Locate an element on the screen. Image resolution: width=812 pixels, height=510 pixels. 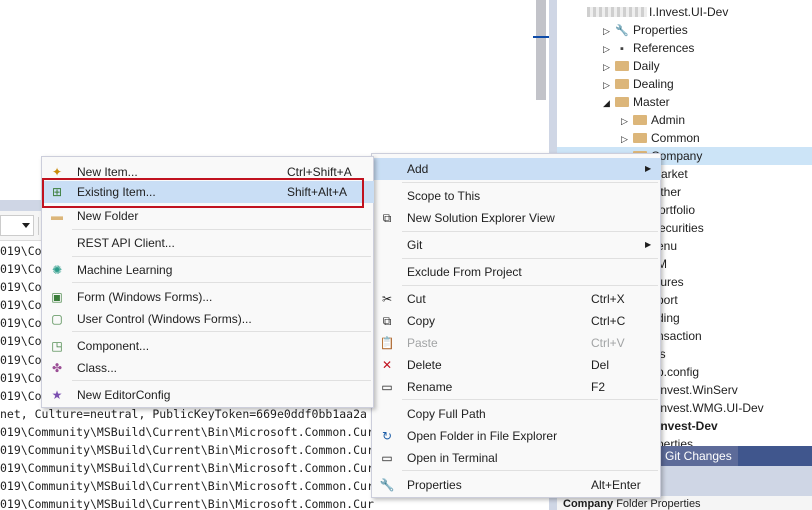
add-submenu-item-new-folder: ▬ New Folder is located at coordinates (208, 216).